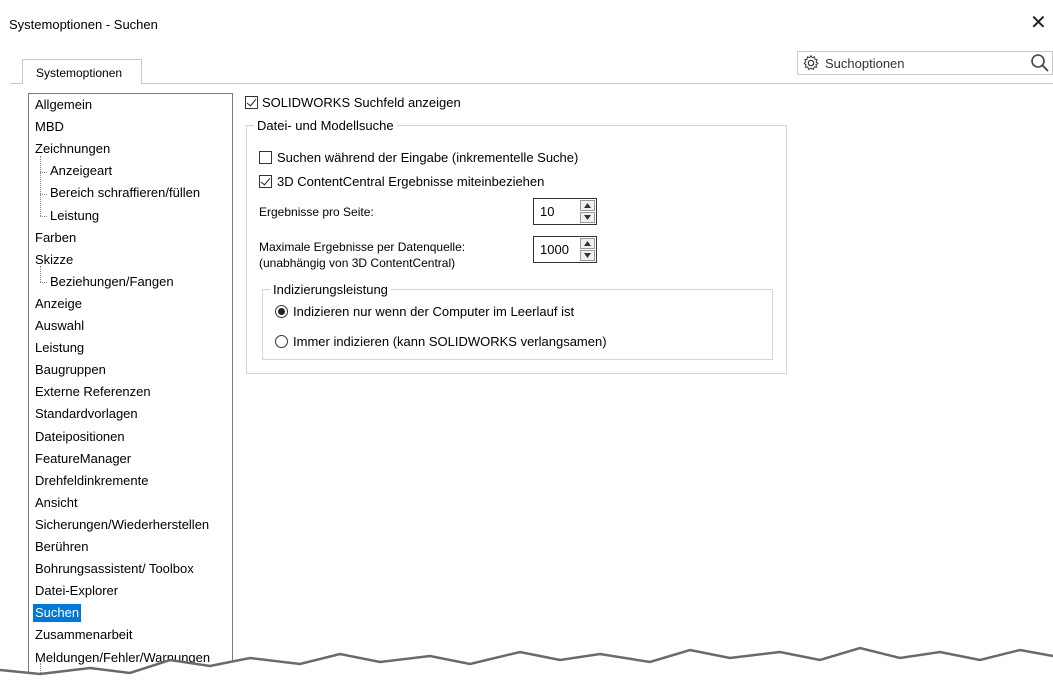 Image resolution: width=1053 pixels, height=682 pixels. I want to click on gear-icon, so click(811, 62).